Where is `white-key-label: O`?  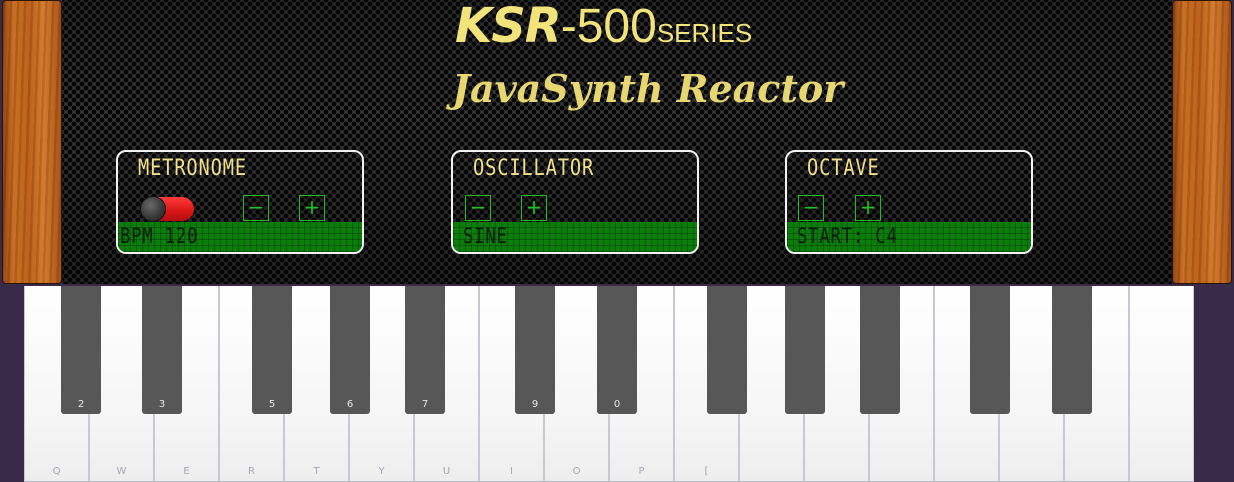 white-key-label: O is located at coordinates (576, 471).